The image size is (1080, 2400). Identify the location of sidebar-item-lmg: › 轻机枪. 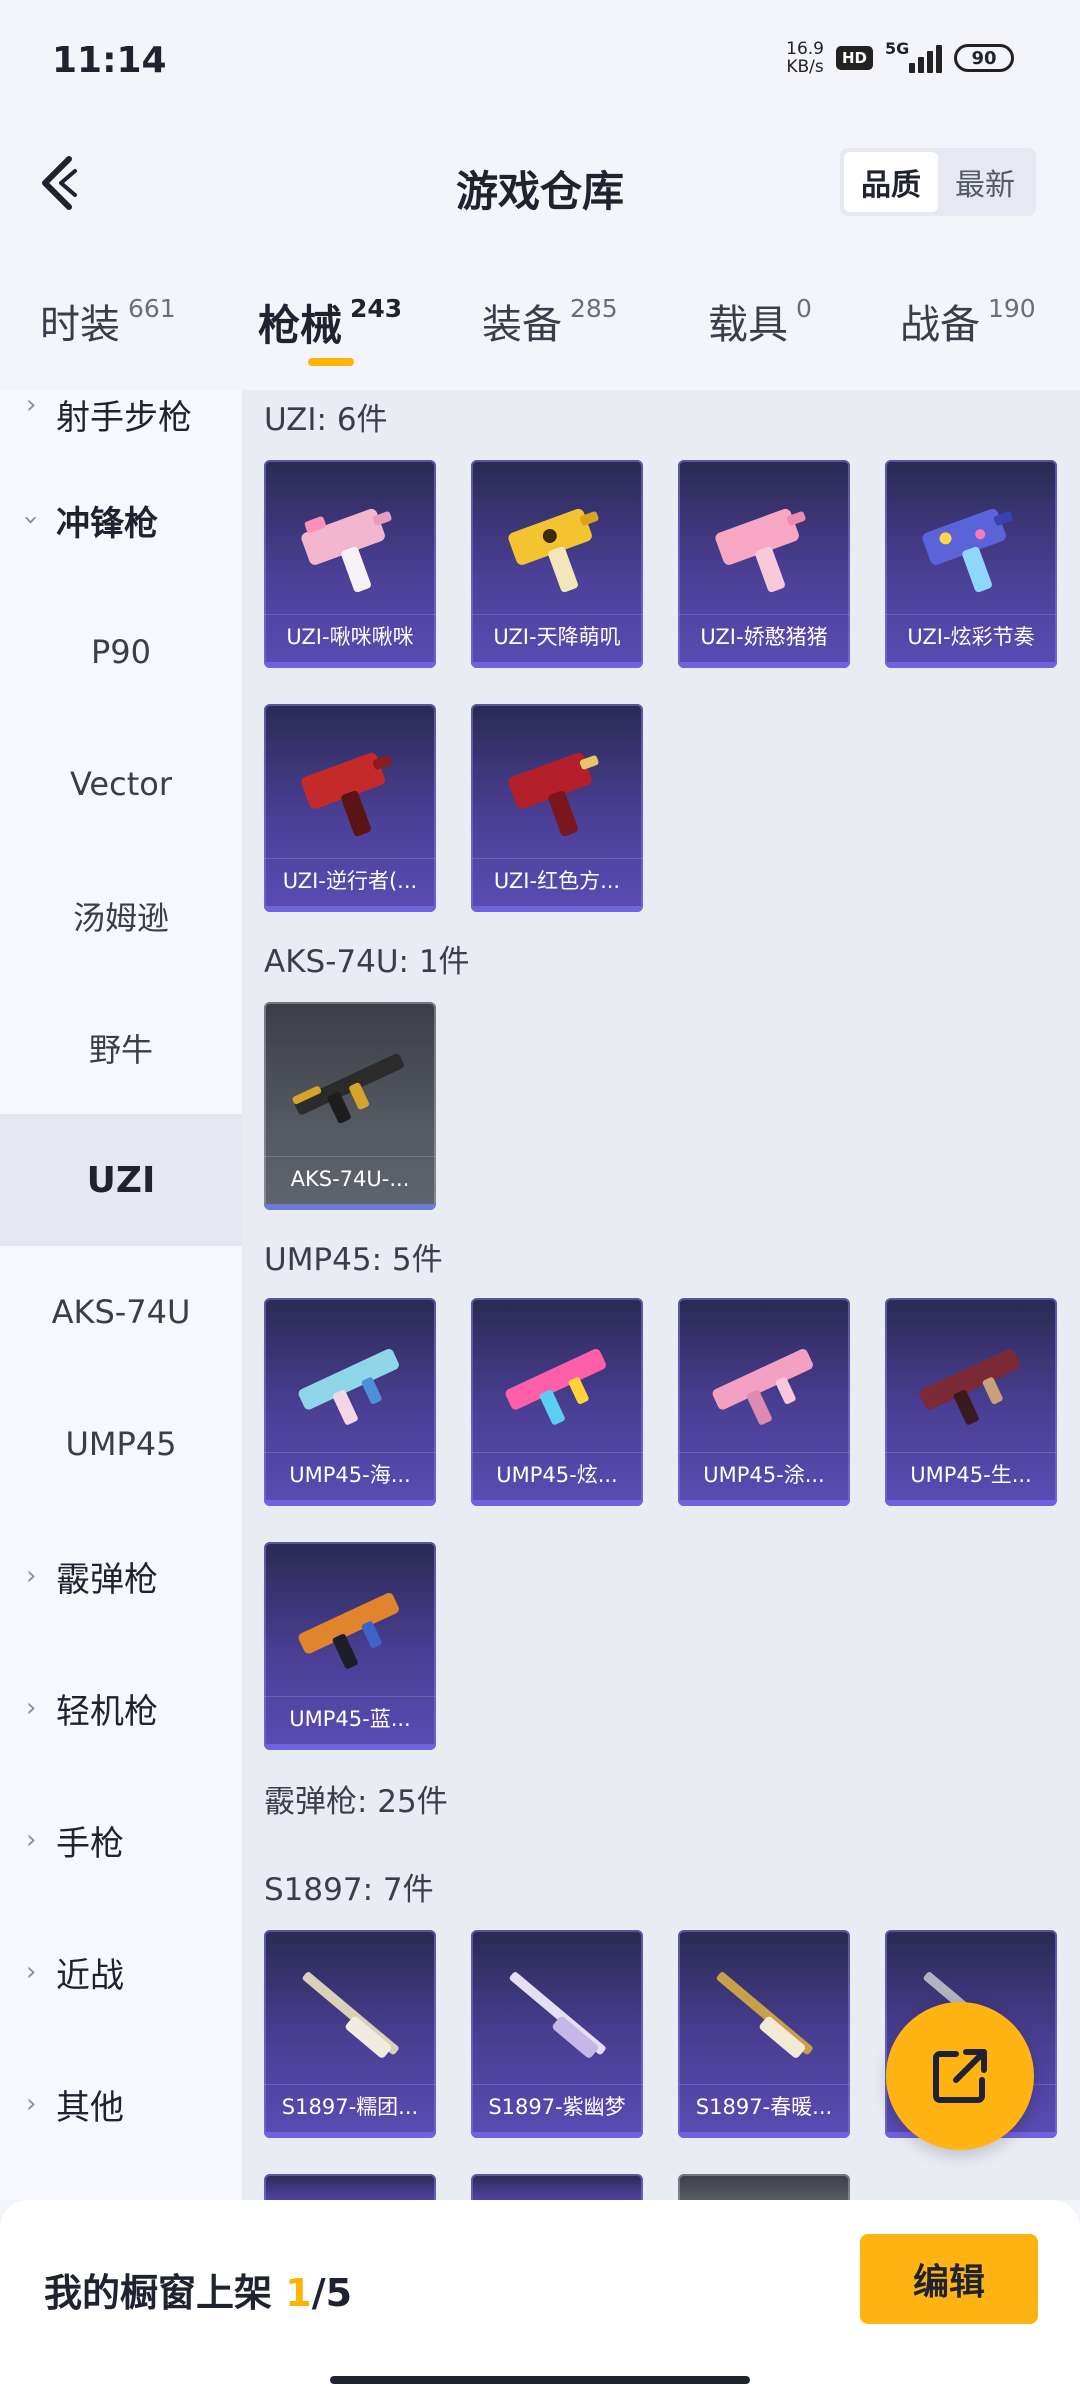
(121, 1708).